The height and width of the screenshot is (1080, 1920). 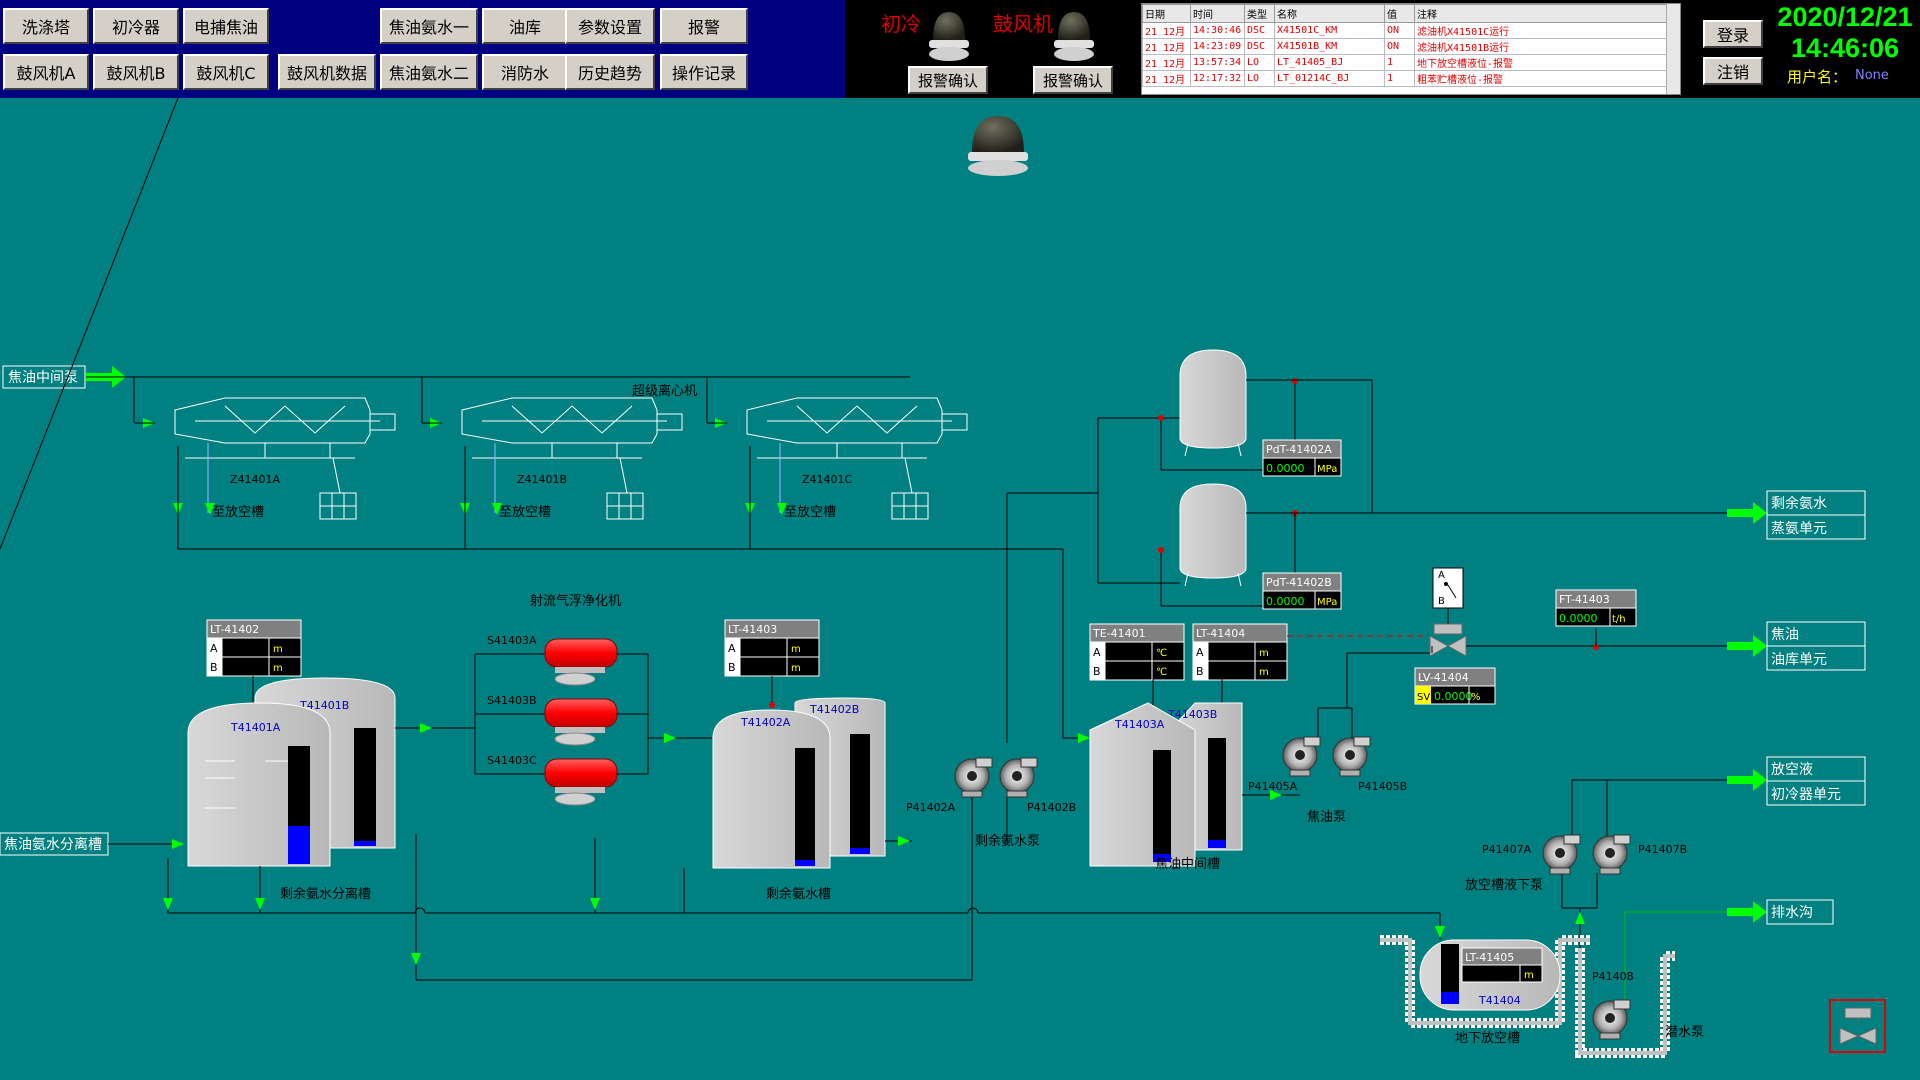 I want to click on instrument-tag: TE-41401, so click(x=1119, y=633).